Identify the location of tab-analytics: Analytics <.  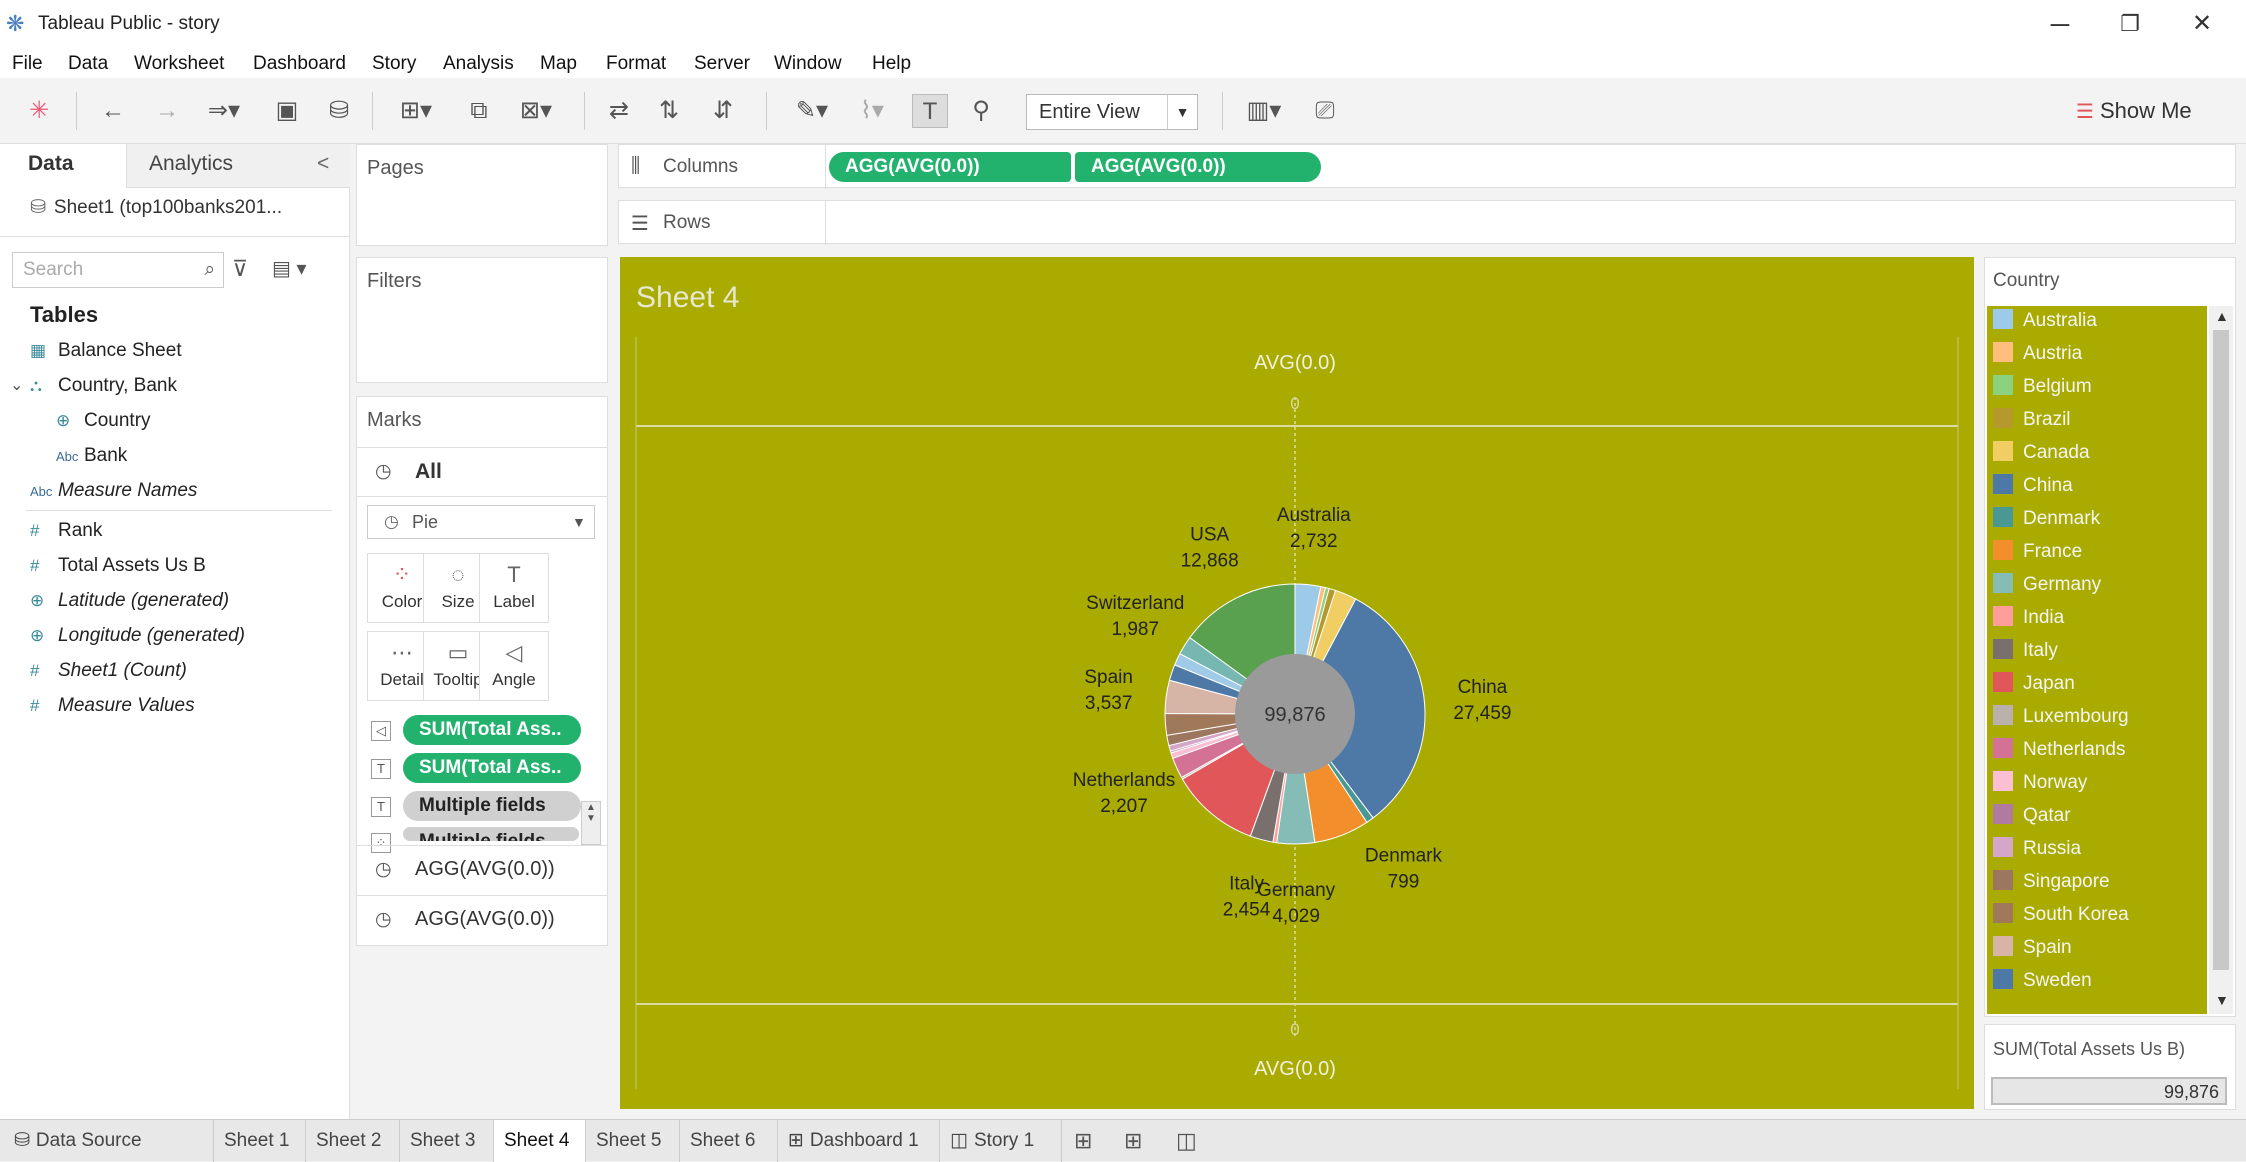
(238, 166).